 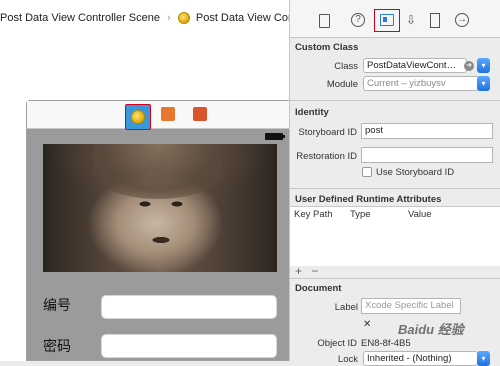 I want to click on battery-icon, so click(x=275, y=136).